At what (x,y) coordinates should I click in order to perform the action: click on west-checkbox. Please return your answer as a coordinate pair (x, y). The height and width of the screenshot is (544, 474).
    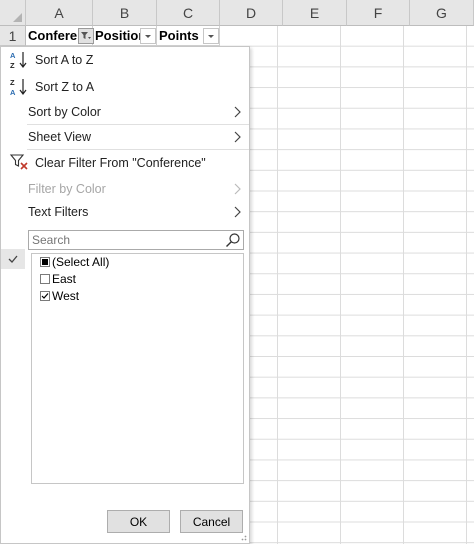
    Looking at the image, I should click on (45, 296).